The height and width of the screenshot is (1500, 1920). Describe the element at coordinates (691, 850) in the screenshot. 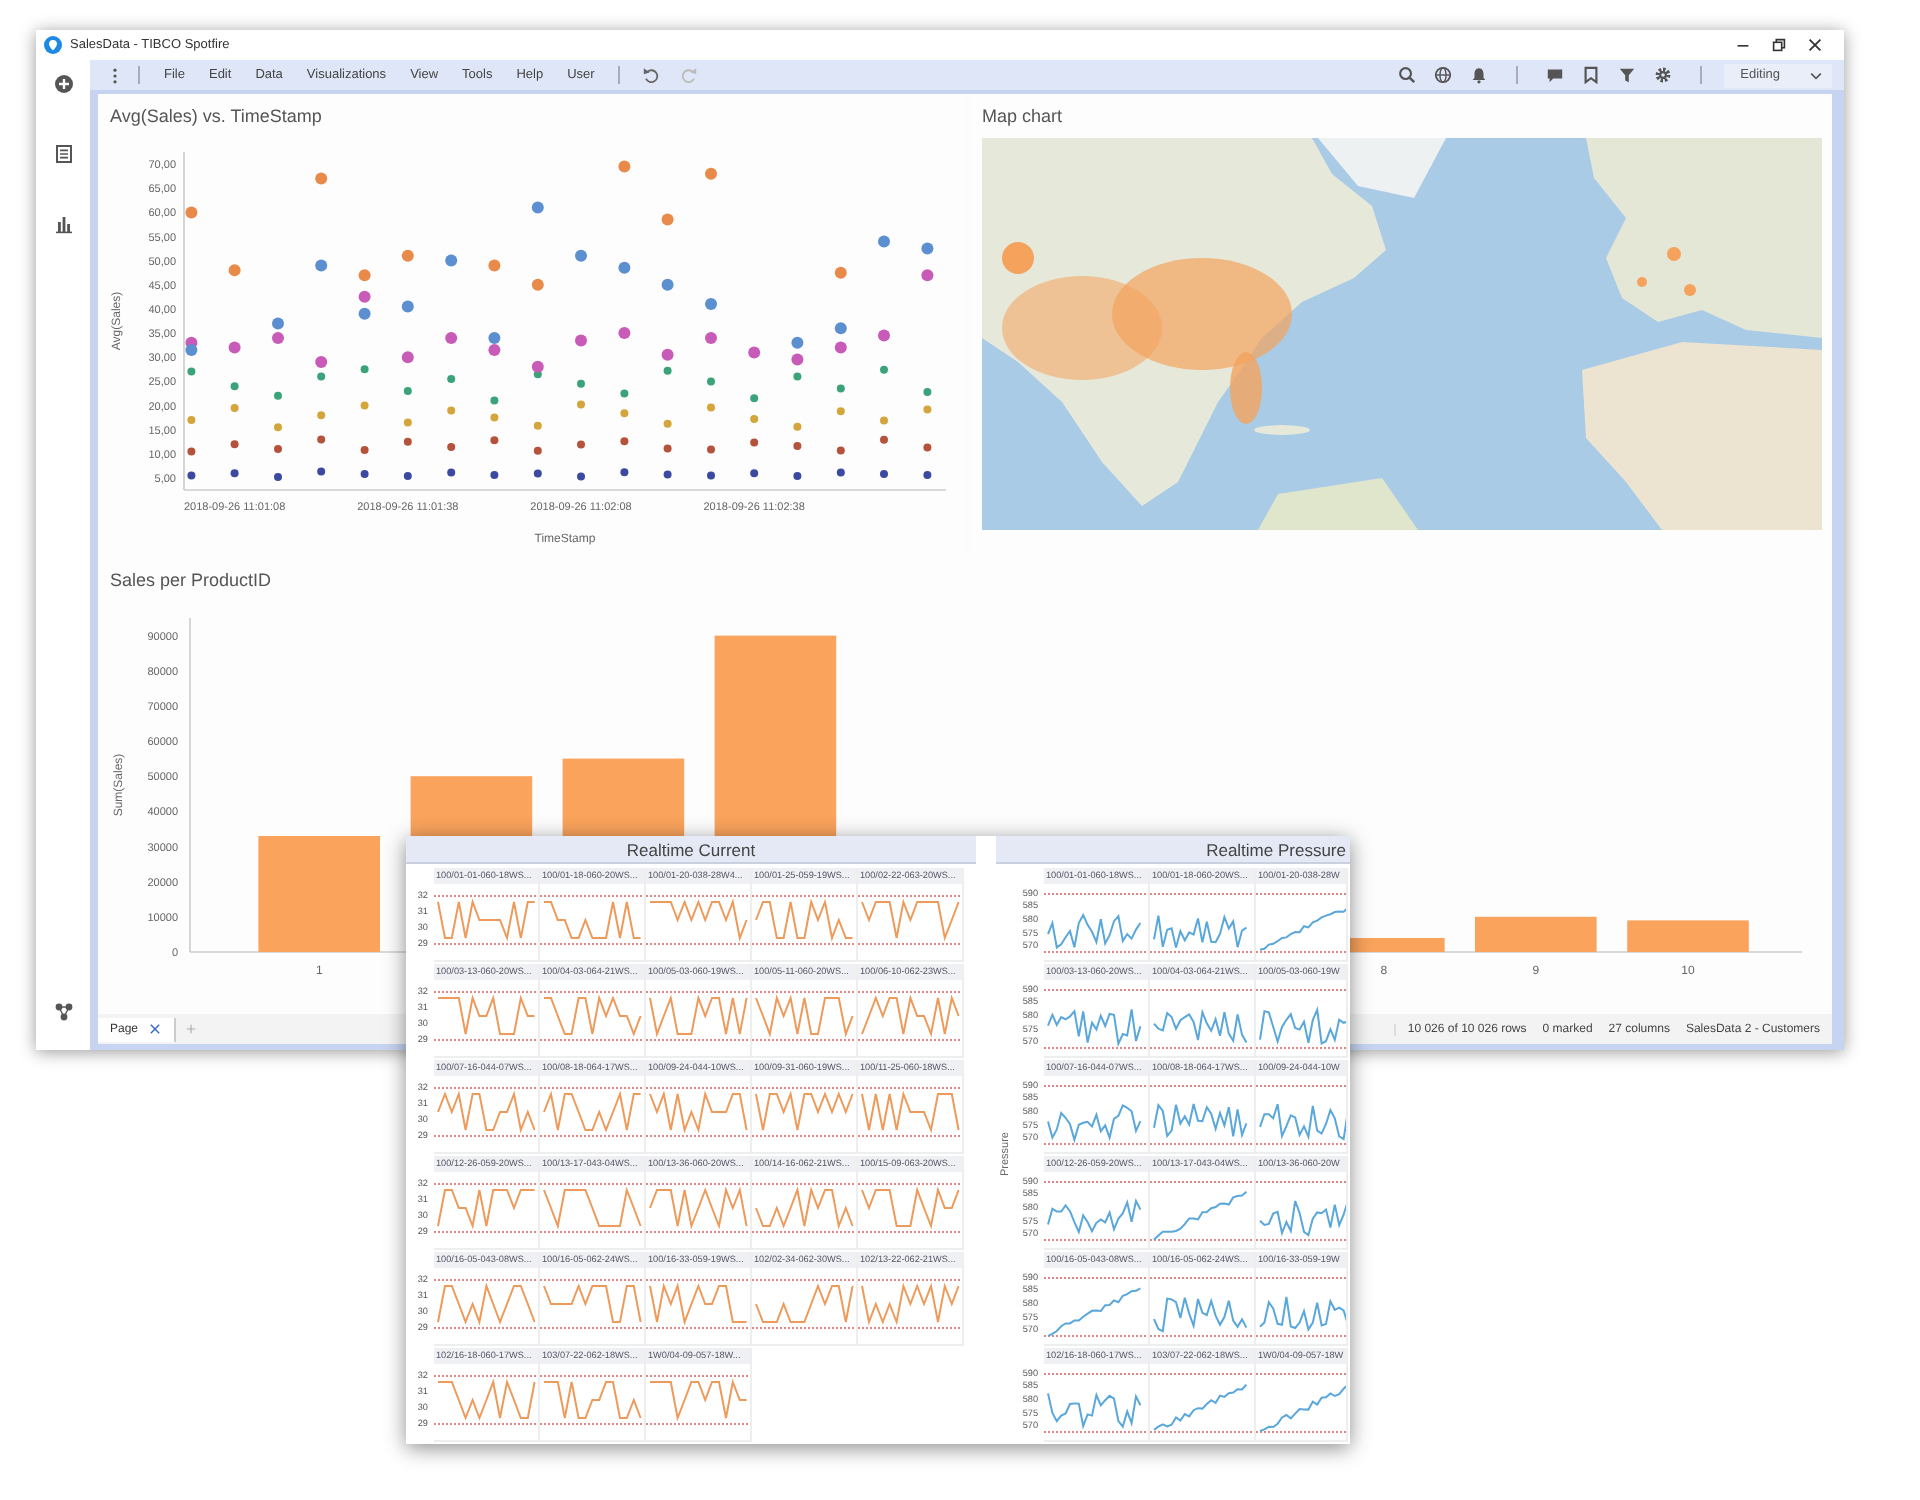

I see `panel-title: Realtime Current` at that location.